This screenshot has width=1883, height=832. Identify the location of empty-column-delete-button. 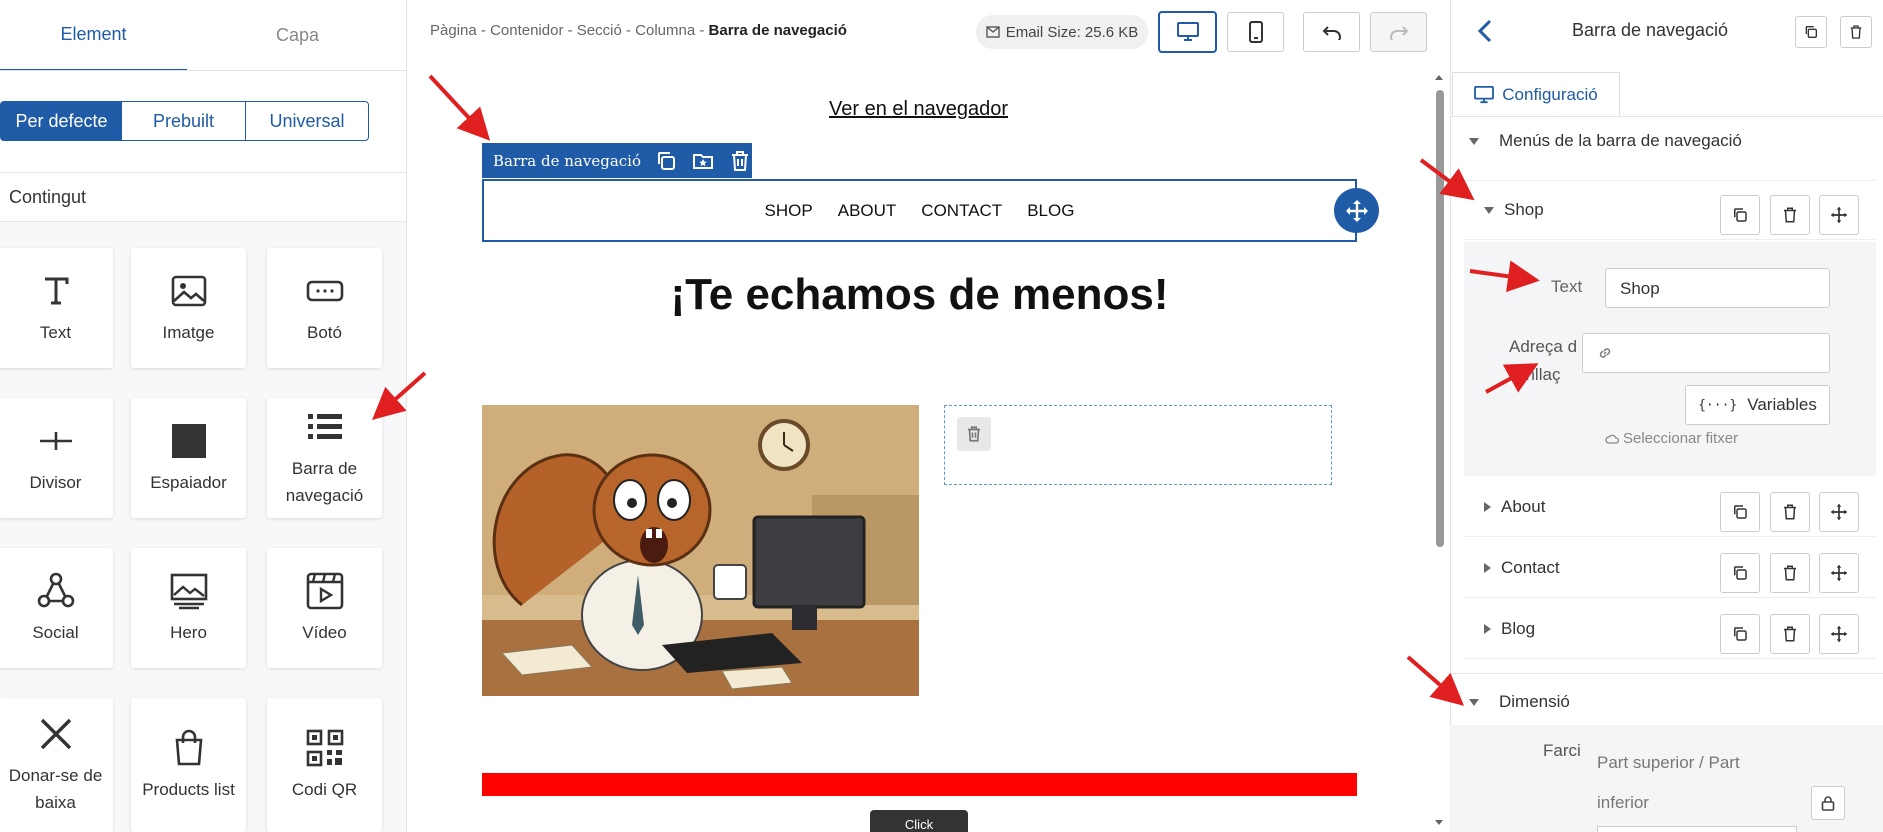
(974, 434).